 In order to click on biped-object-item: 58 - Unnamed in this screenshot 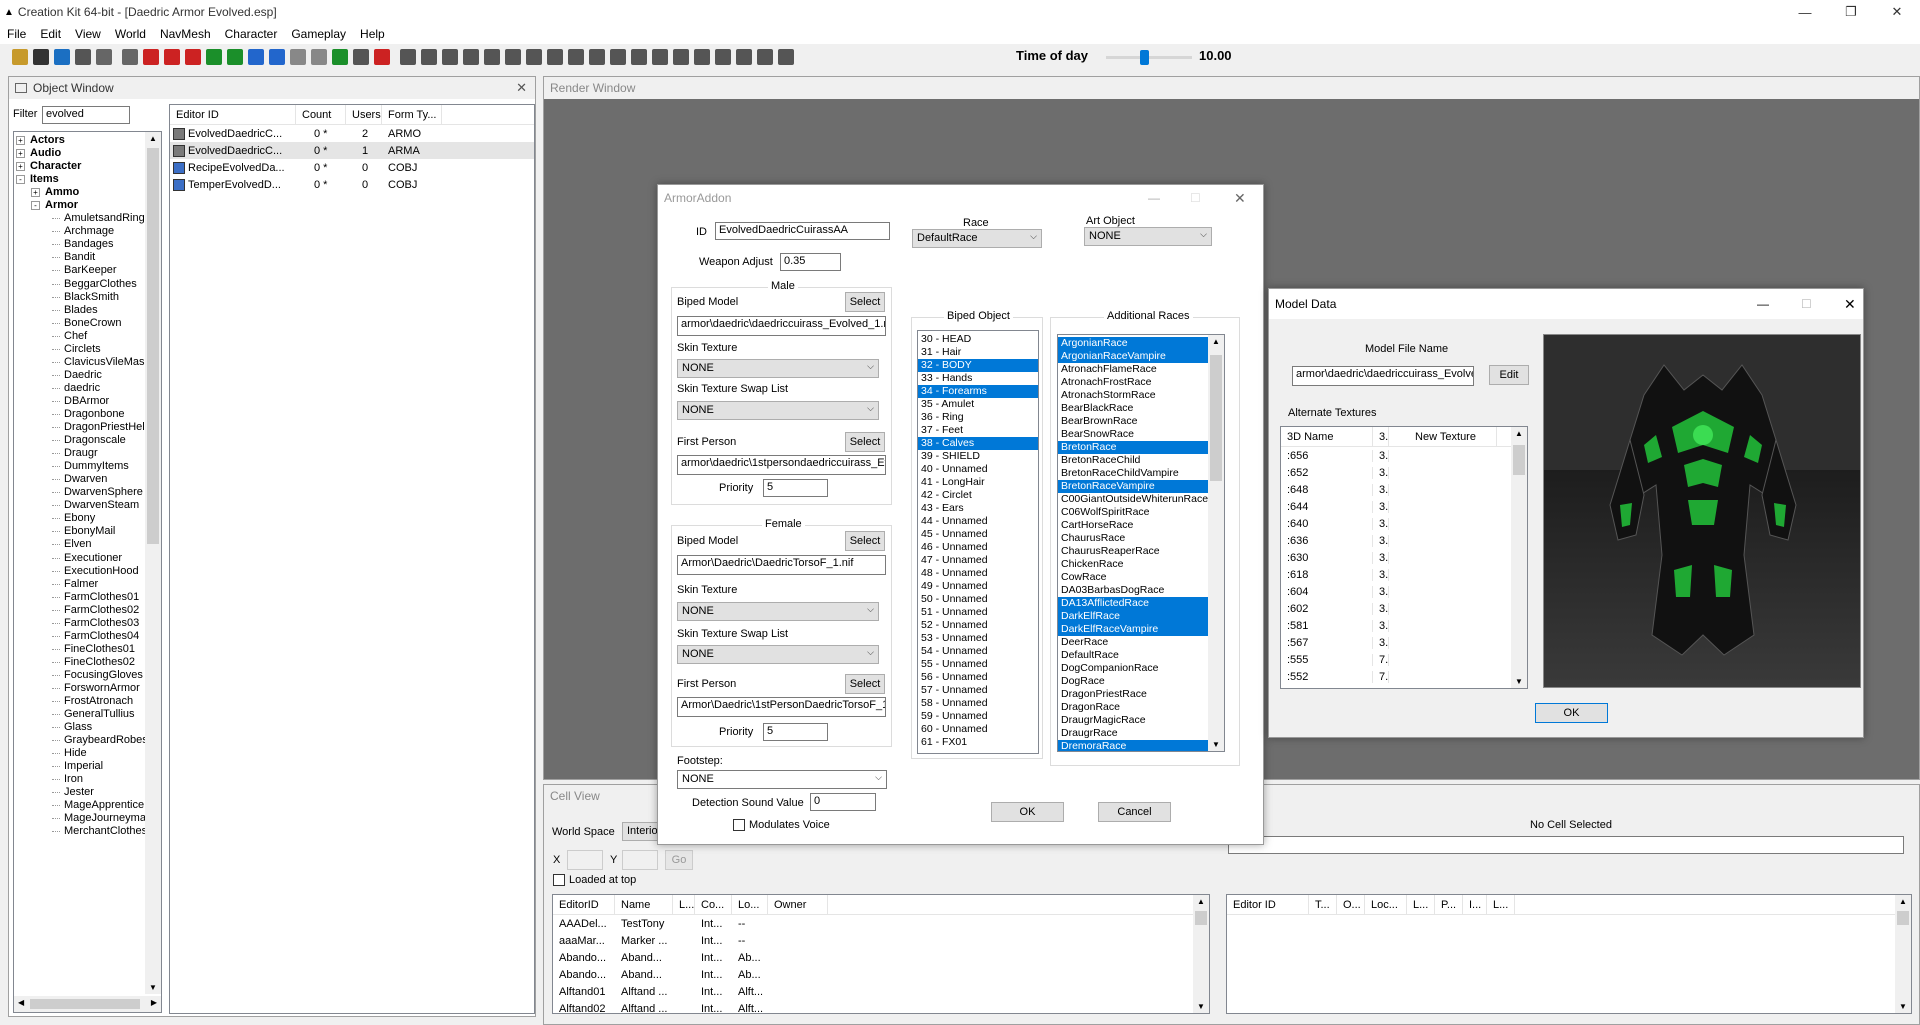, I will do `click(978, 703)`.